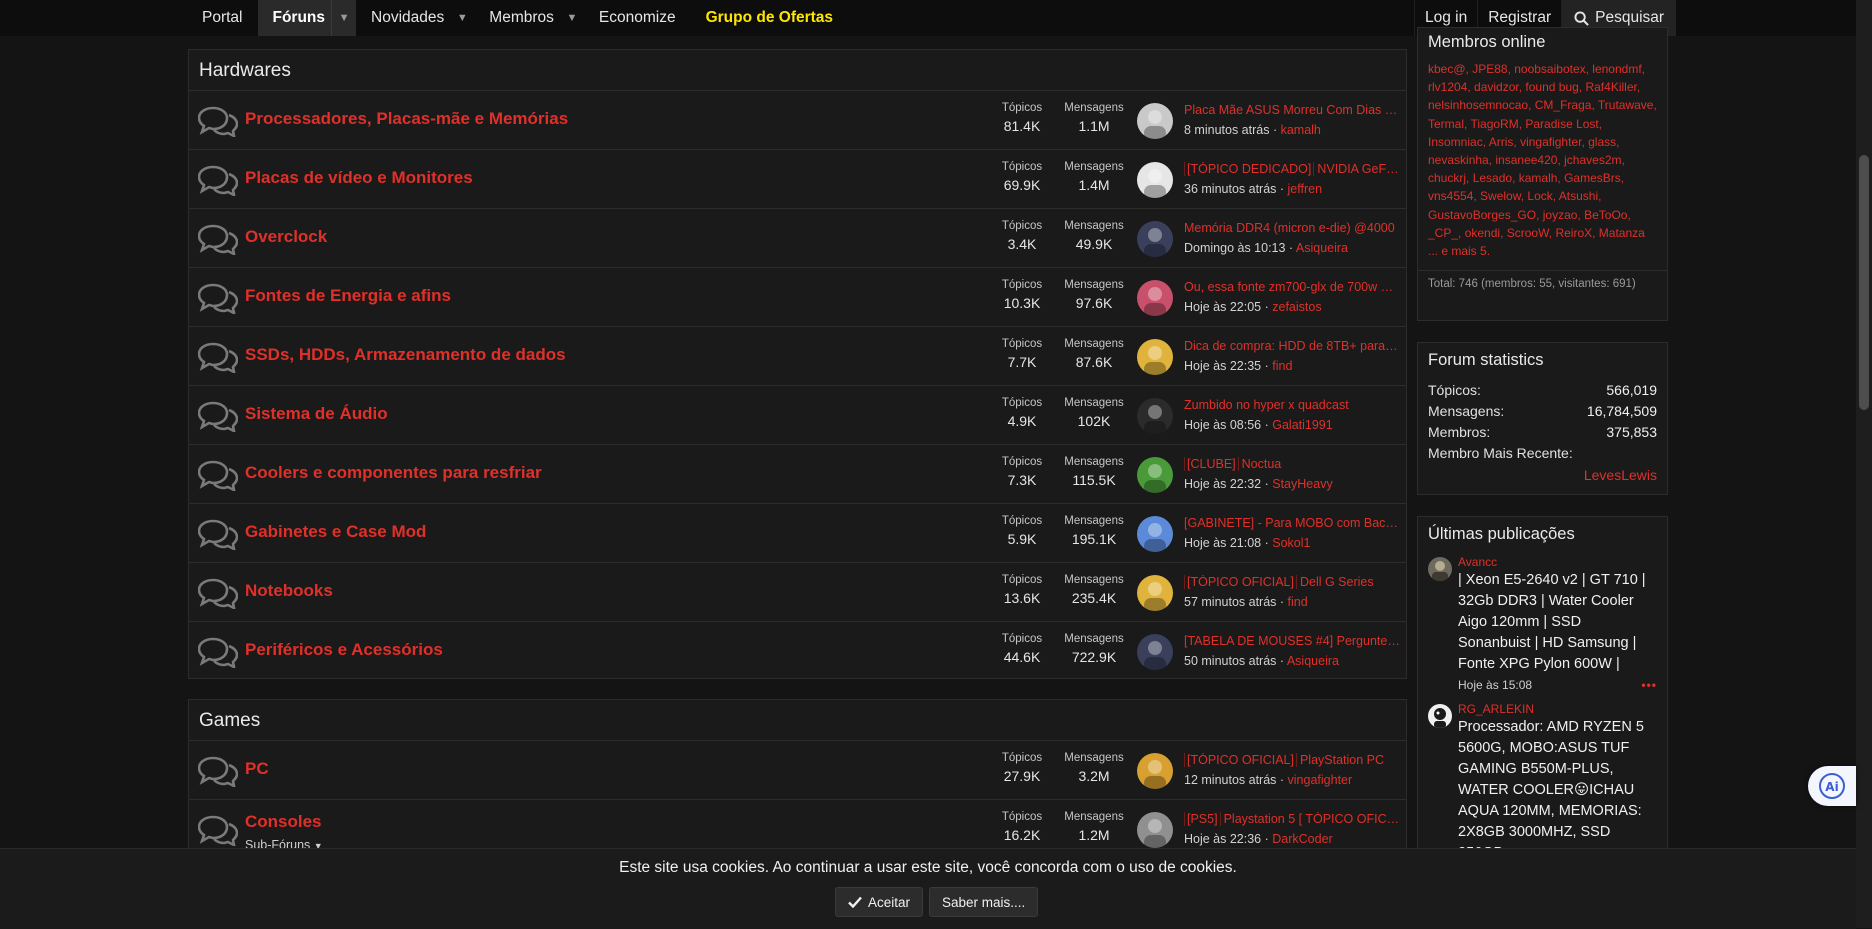 The image size is (1872, 929). What do you see at coordinates (1538, 178) in the screenshot?
I see `online-member-link: kamalh` at bounding box center [1538, 178].